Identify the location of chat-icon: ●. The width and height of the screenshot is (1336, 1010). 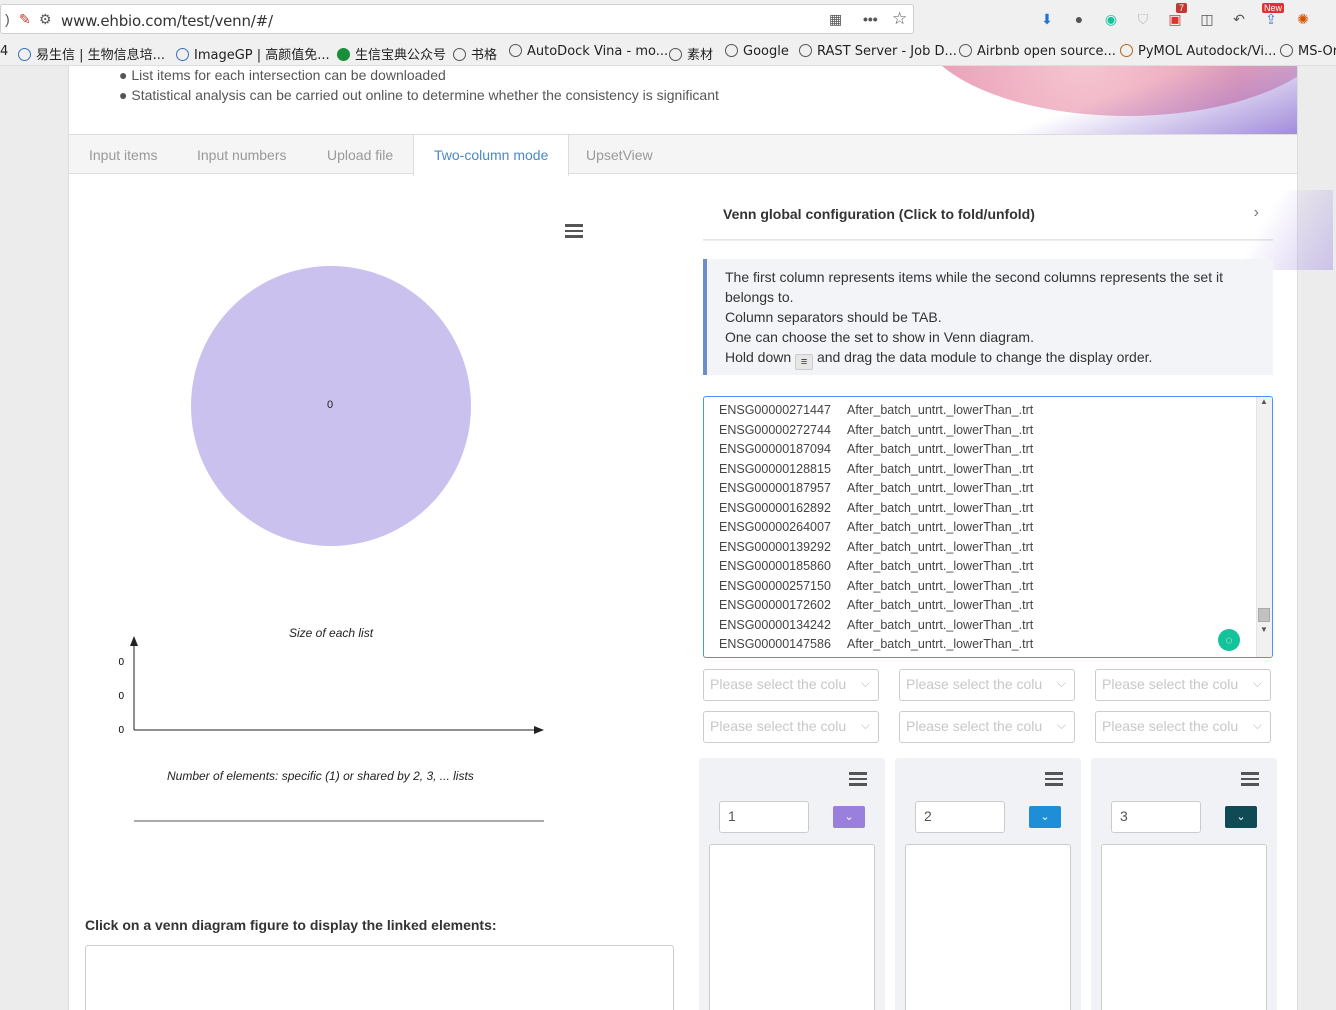
(1079, 19).